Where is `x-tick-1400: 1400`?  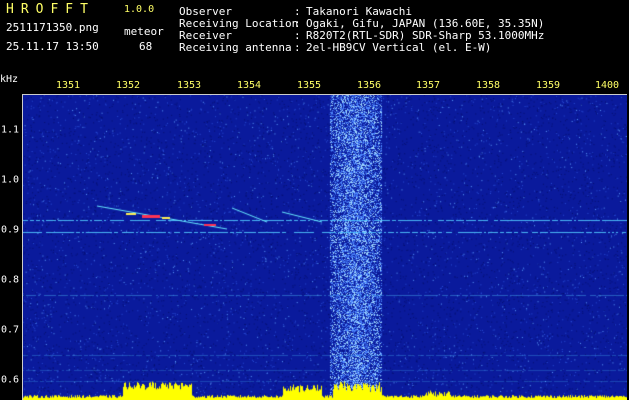
x-tick-1400: 1400 is located at coordinates (607, 85).